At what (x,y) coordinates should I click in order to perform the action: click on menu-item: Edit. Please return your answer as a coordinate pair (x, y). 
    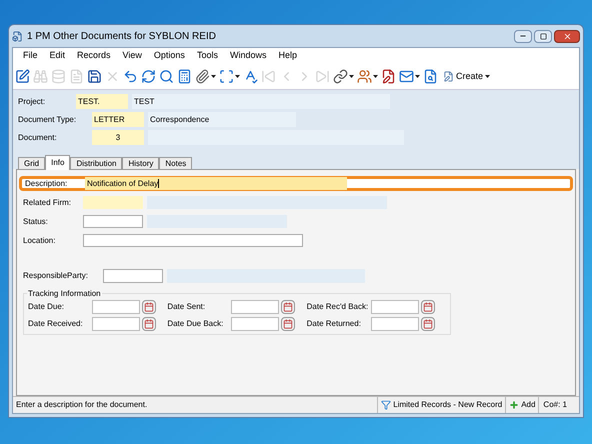
    Looking at the image, I should click on (58, 56).